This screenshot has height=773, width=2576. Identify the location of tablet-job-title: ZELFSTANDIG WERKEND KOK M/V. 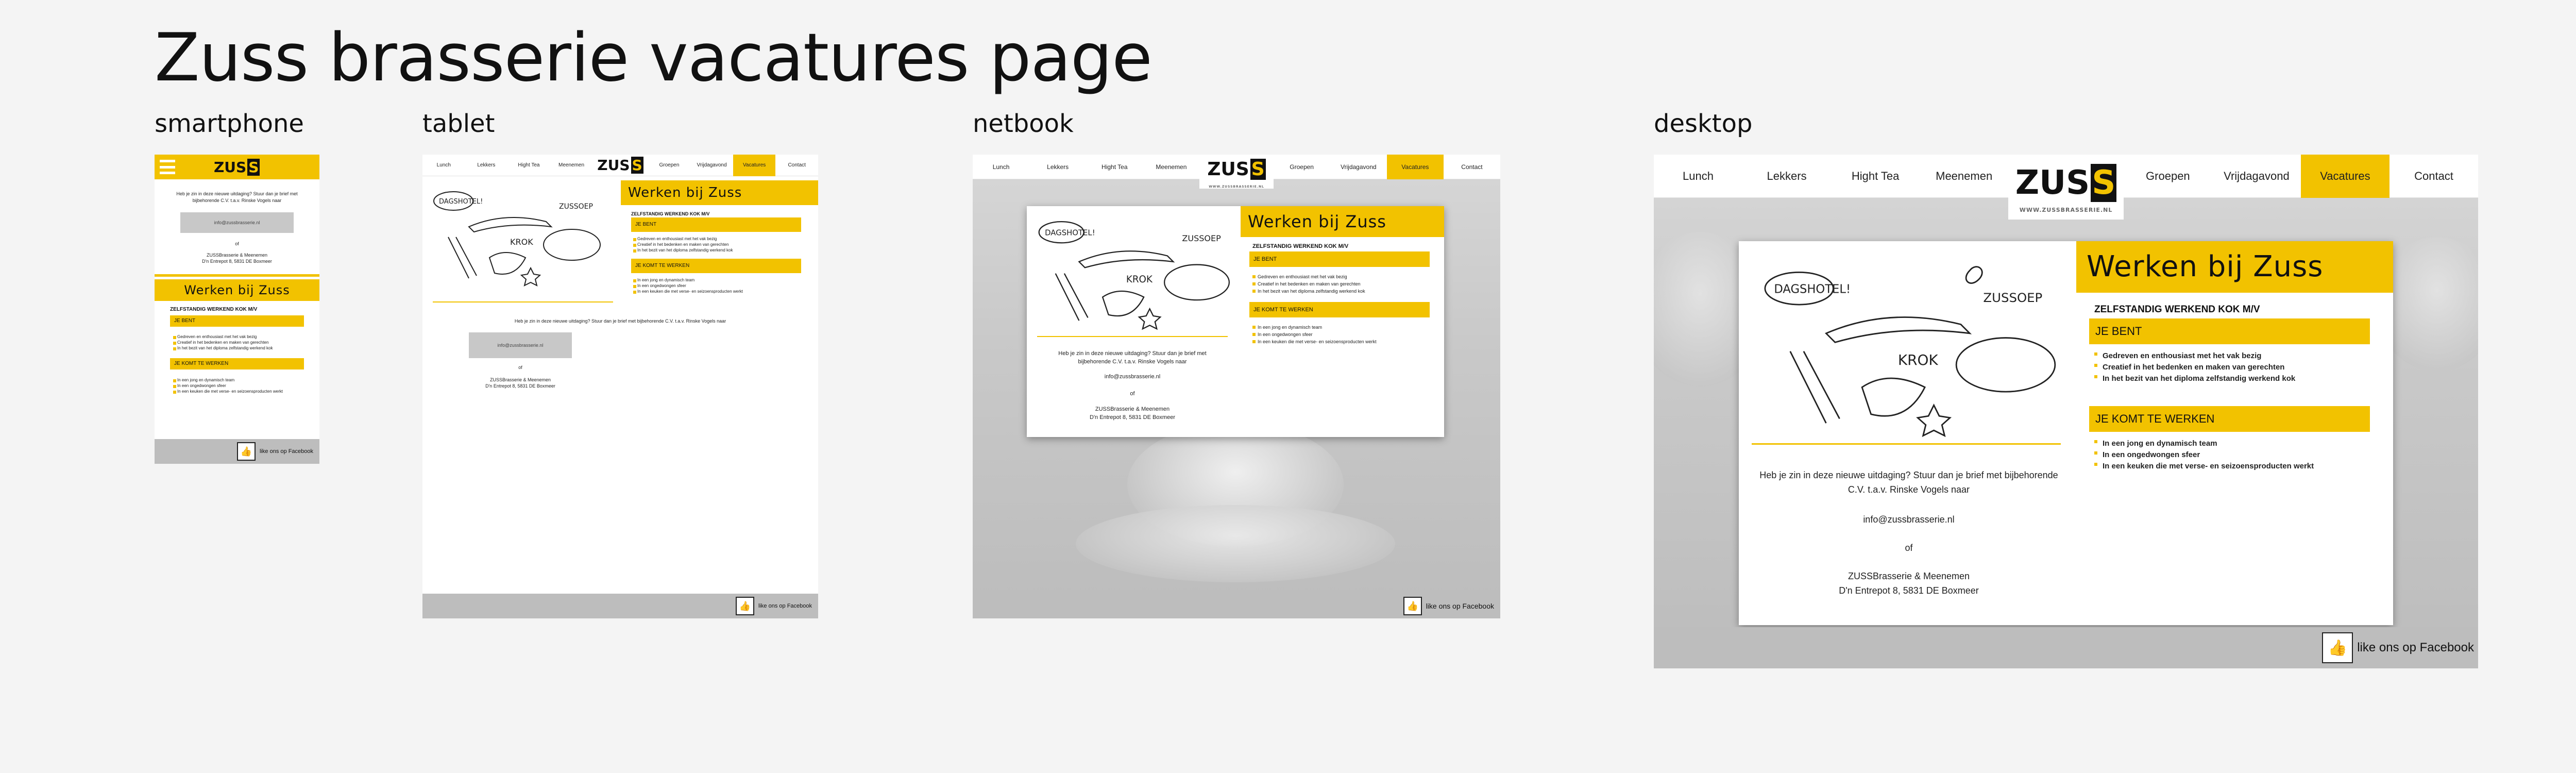
(671, 213).